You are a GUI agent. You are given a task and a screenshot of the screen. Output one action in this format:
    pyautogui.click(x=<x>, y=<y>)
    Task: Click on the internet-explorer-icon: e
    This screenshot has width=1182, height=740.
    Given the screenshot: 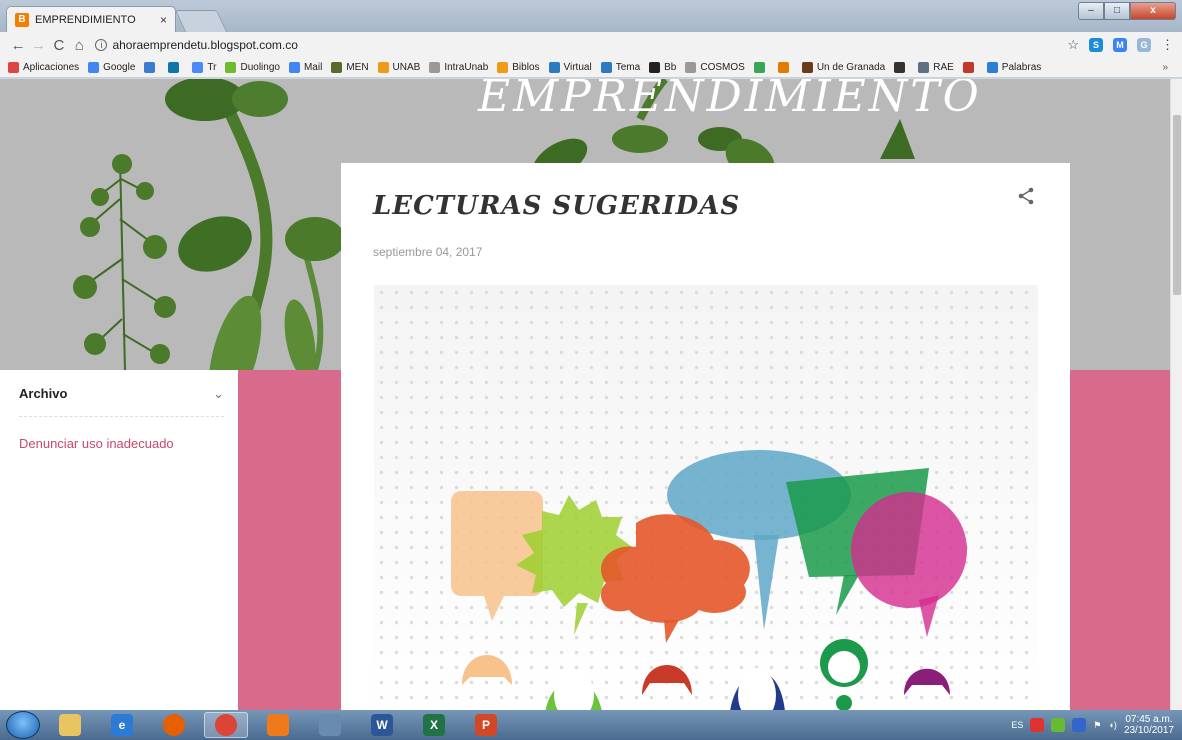 What is the action you would take?
    pyautogui.click(x=122, y=725)
    